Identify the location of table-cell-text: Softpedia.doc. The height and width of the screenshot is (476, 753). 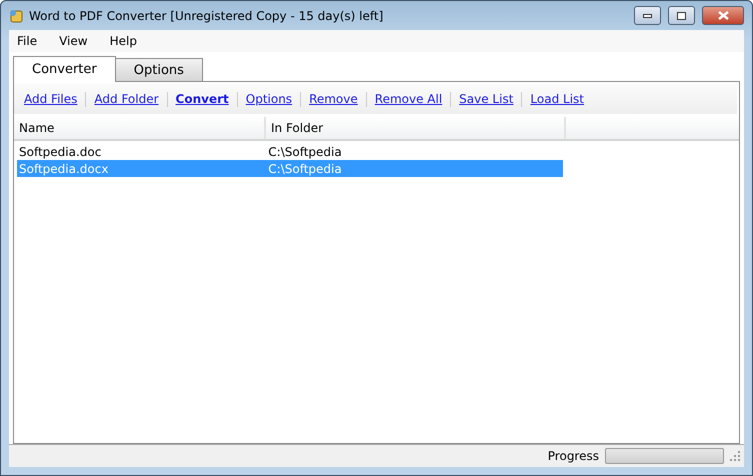
(60, 152).